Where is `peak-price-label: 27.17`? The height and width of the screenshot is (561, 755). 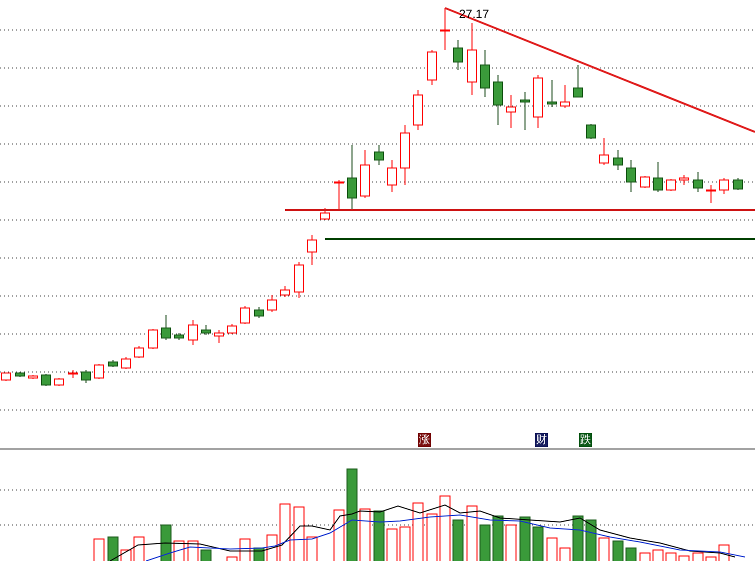 peak-price-label: 27.17 is located at coordinates (474, 14).